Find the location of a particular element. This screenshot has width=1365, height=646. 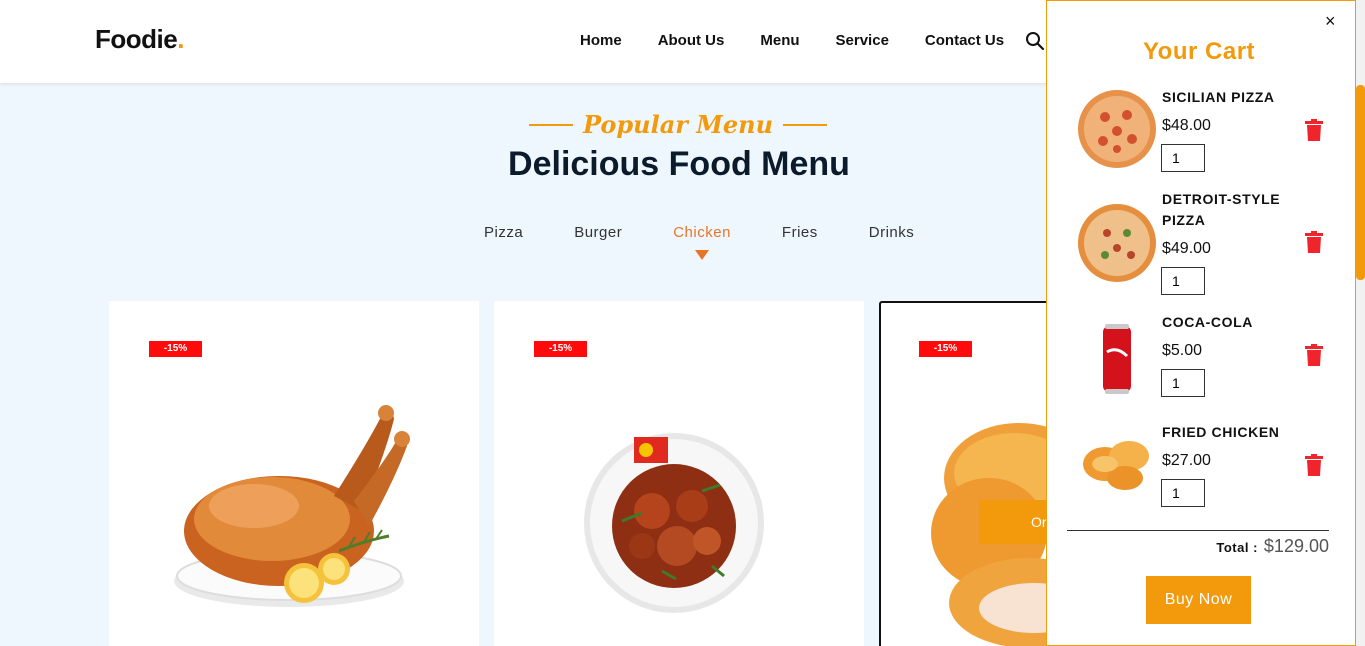

cart-total-label: Total : is located at coordinates (1237, 547).